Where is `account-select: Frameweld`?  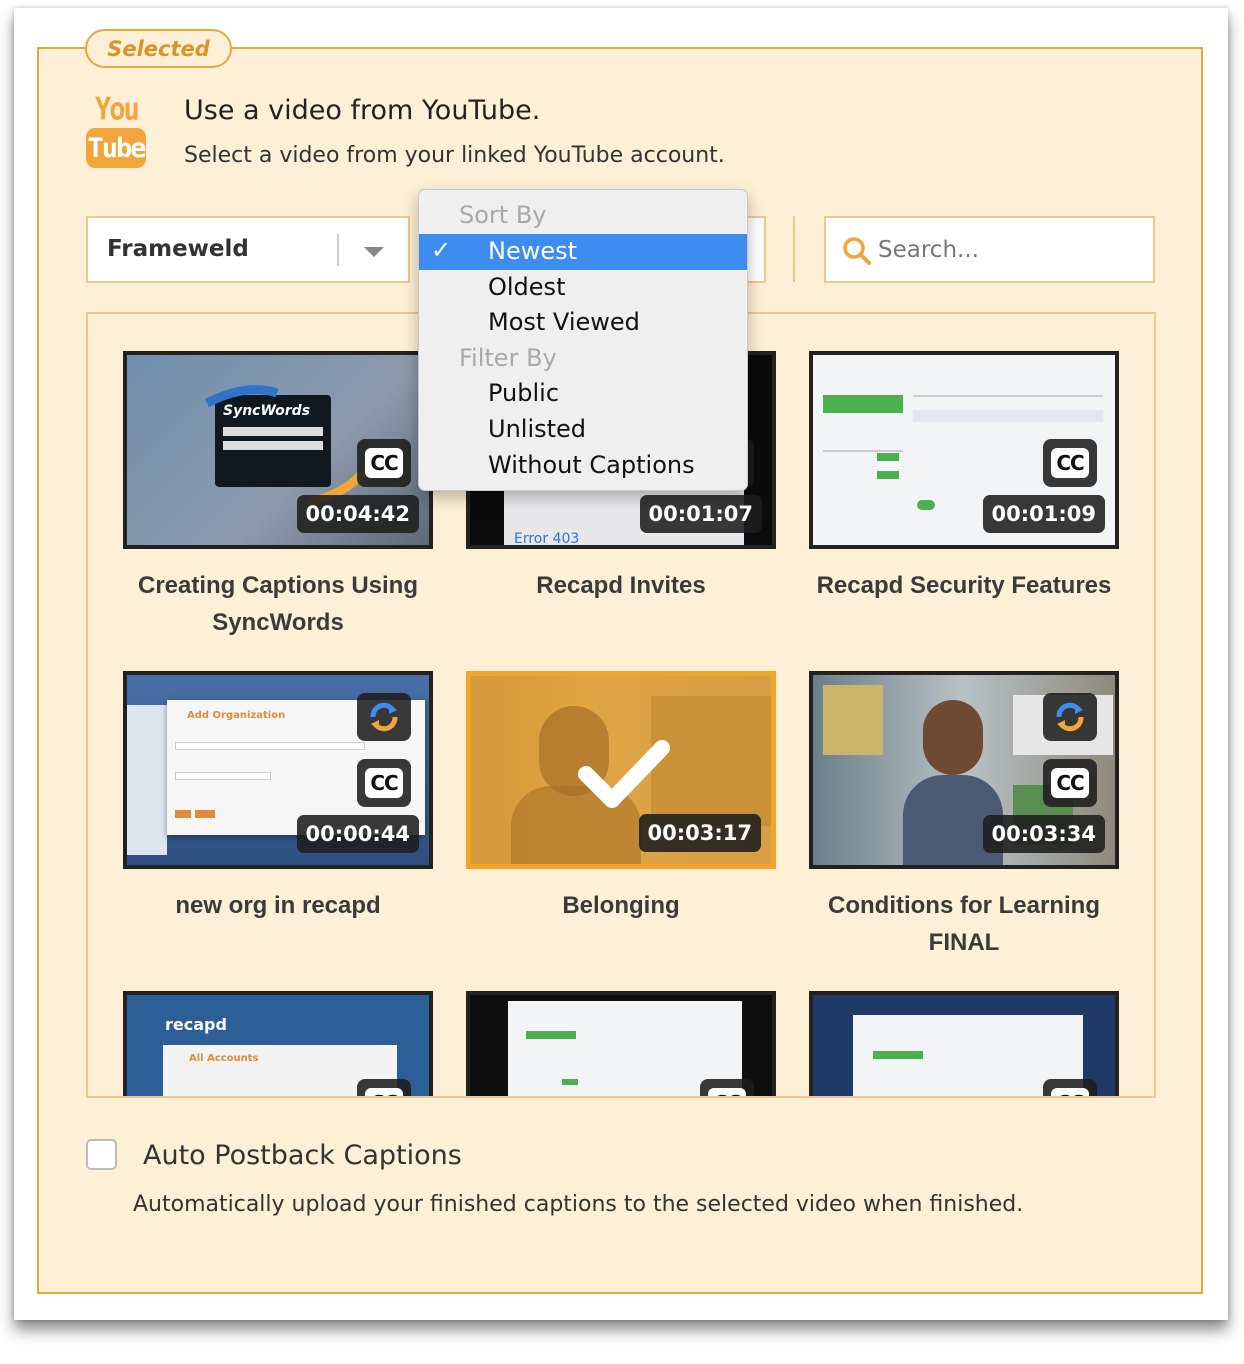
account-select: Frameweld is located at coordinates (248, 249).